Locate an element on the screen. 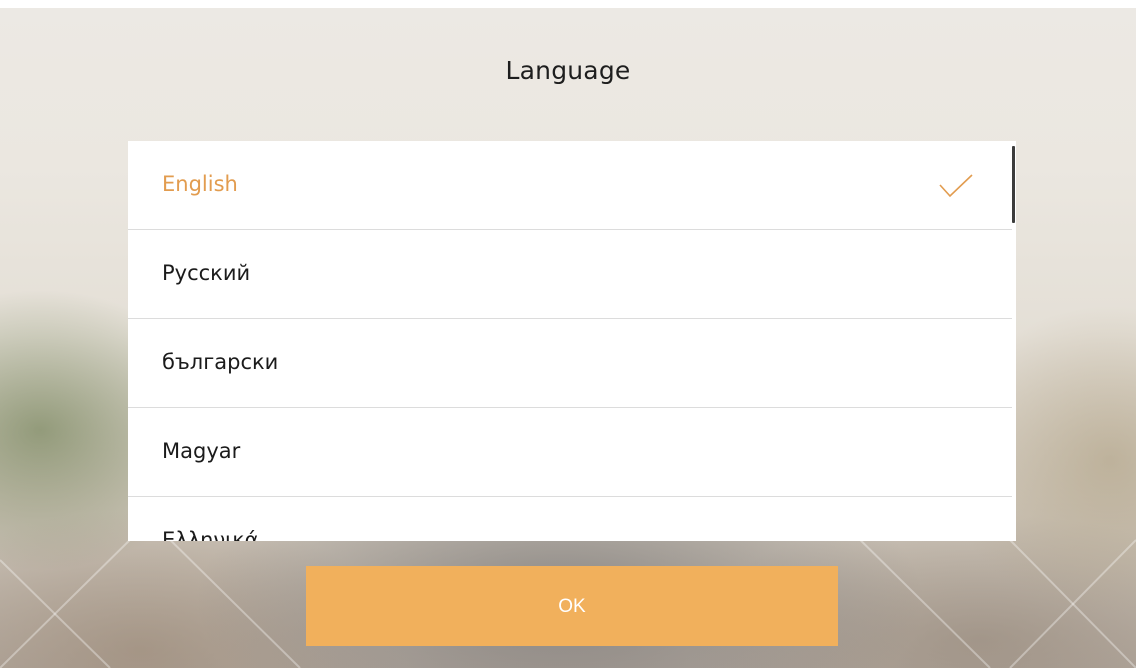 This screenshot has height=668, width=1136. language-label: Русский is located at coordinates (206, 273).